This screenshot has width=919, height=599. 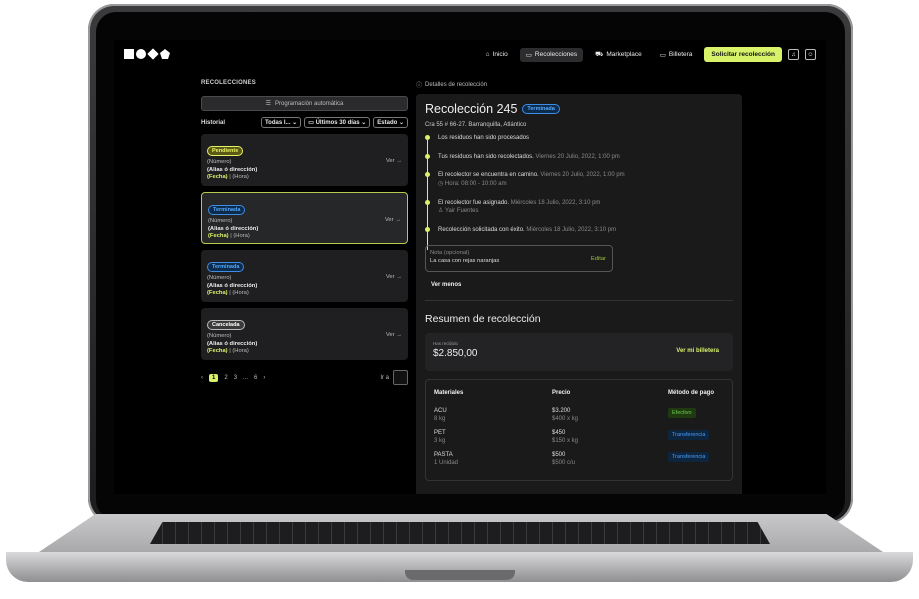 What do you see at coordinates (582, 285) in the screenshot?
I see `ver-menos-button: Ver menos` at bounding box center [582, 285].